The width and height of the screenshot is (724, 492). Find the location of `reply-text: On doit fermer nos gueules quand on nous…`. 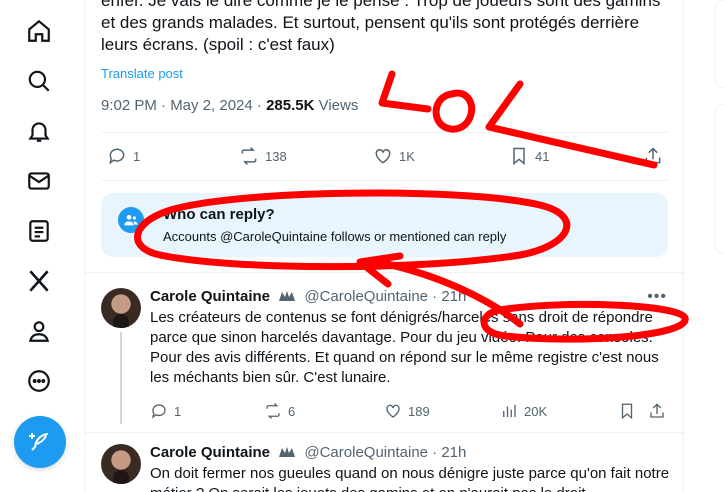

reply-text: On doit fermer nos gueules quand on nous… is located at coordinates (410, 478).